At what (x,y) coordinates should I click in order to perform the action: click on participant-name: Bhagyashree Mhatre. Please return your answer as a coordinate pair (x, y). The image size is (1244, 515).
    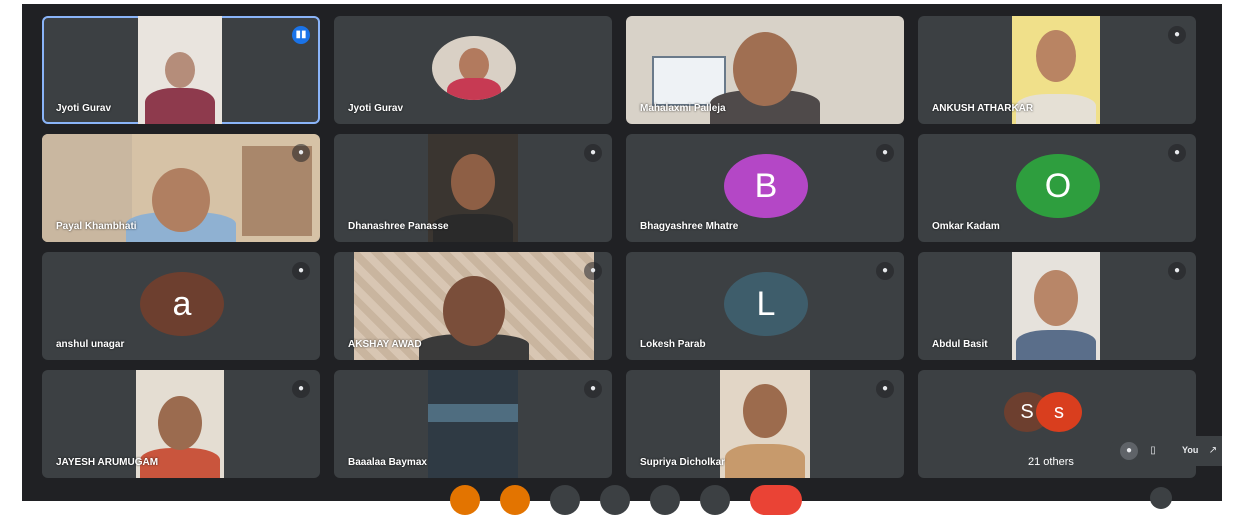
    Looking at the image, I should click on (689, 226).